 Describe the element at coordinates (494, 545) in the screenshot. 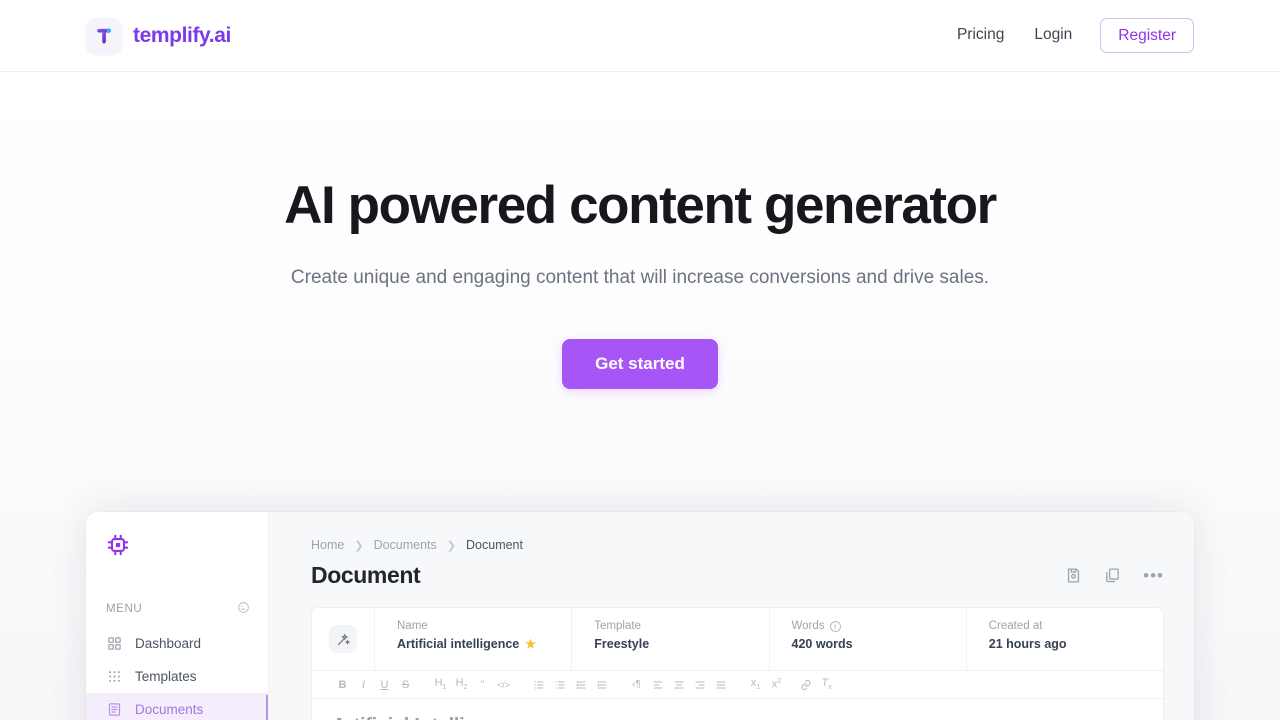

I see `breadcrumb-item-document: Document` at that location.